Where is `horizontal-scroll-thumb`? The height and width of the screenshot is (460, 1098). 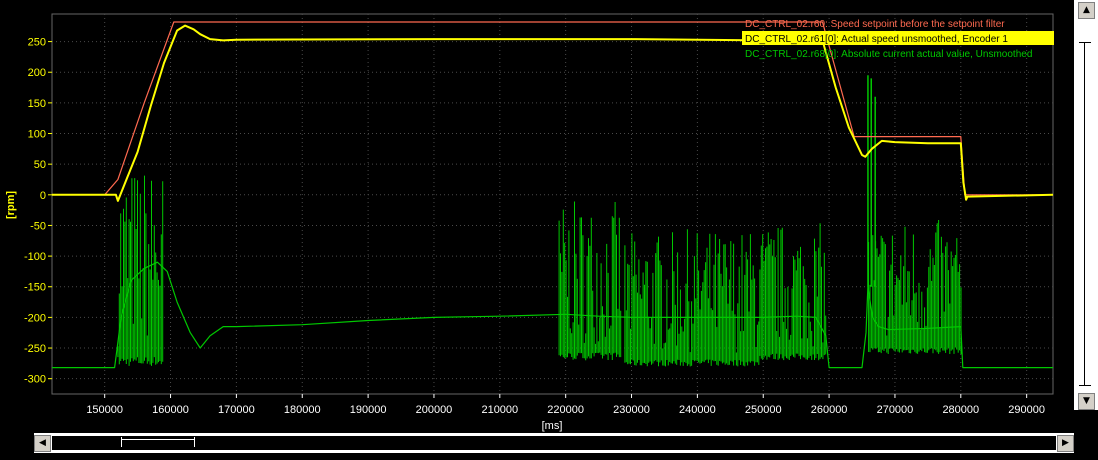 horizontal-scroll-thumb is located at coordinates (158, 442).